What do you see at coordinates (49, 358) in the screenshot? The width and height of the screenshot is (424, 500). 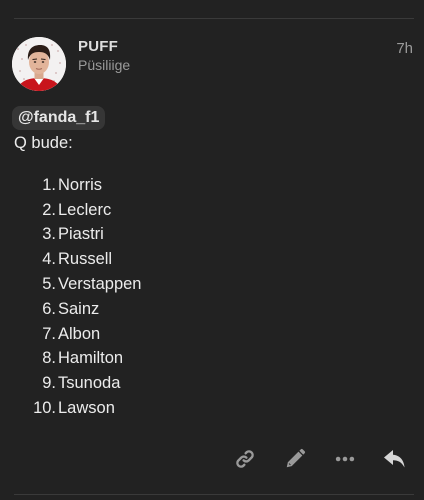 I see `list-item-number: 8.` at bounding box center [49, 358].